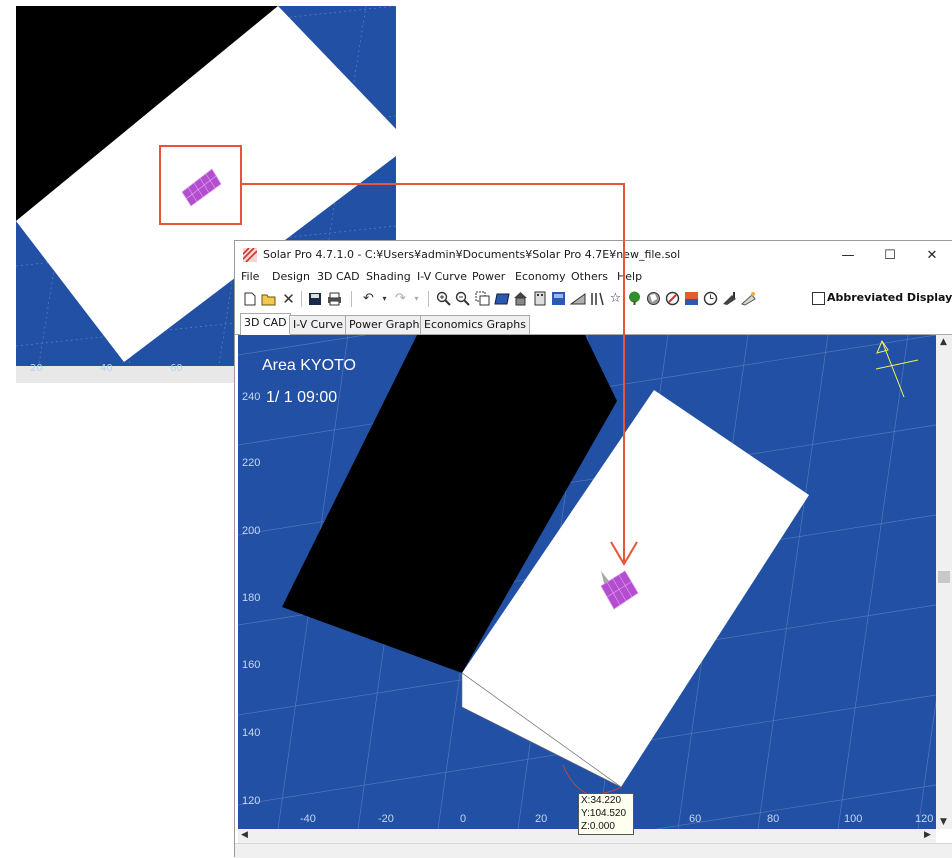 The width and height of the screenshot is (952, 858). What do you see at coordinates (368, 298) in the screenshot?
I see `undo-icon: ↶` at bounding box center [368, 298].